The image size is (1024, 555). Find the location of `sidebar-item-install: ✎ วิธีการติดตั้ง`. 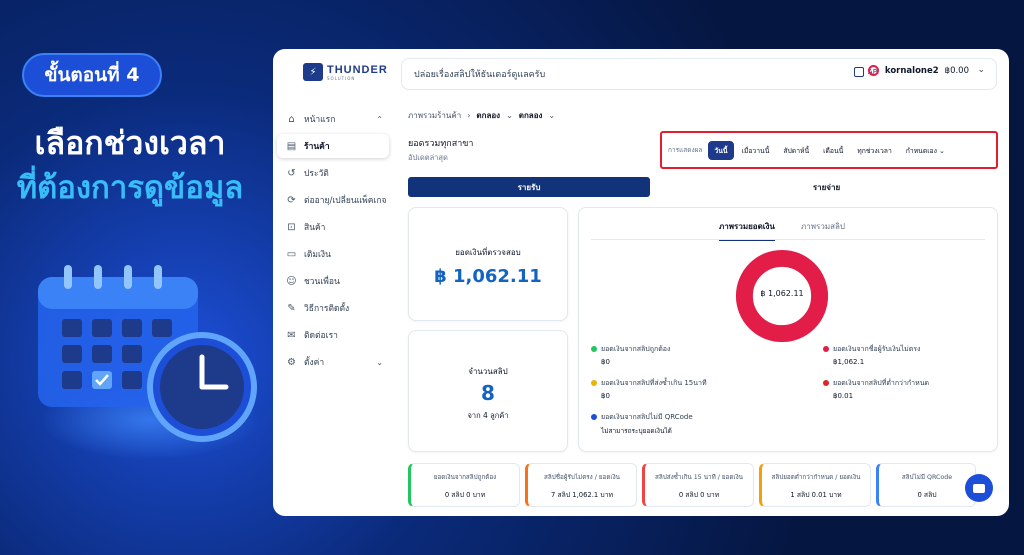

sidebar-item-install: ✎ วิธีการติดตั้ง is located at coordinates (333, 308).